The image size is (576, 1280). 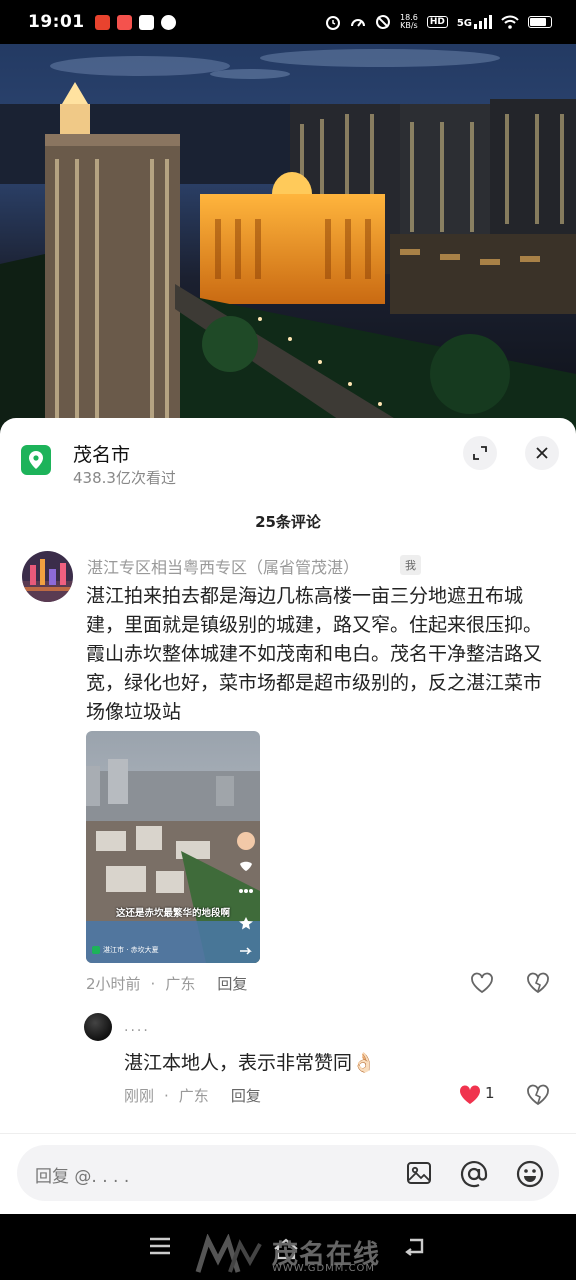 What do you see at coordinates (288, 522) in the screenshot?
I see `comments-count: 25条评论` at bounding box center [288, 522].